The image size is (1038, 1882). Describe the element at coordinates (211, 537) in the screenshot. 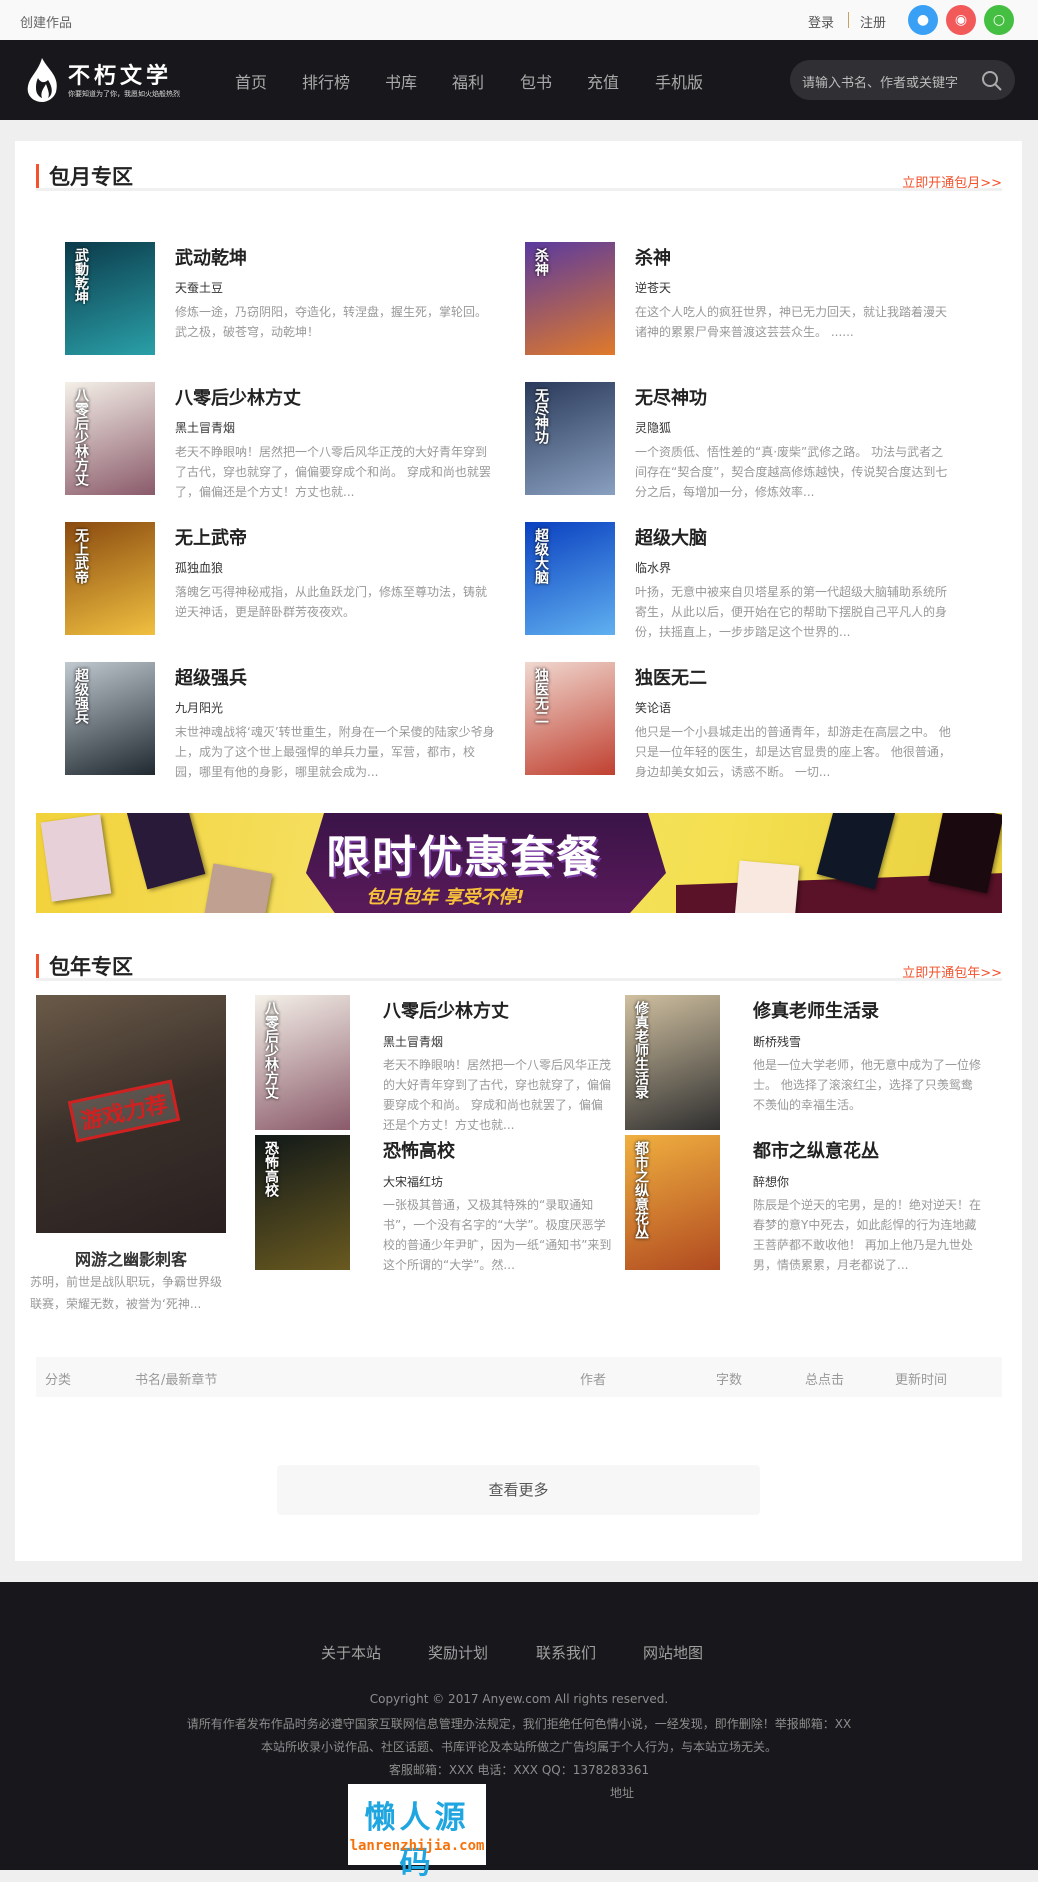

I see `book-title: 无上武帝` at that location.